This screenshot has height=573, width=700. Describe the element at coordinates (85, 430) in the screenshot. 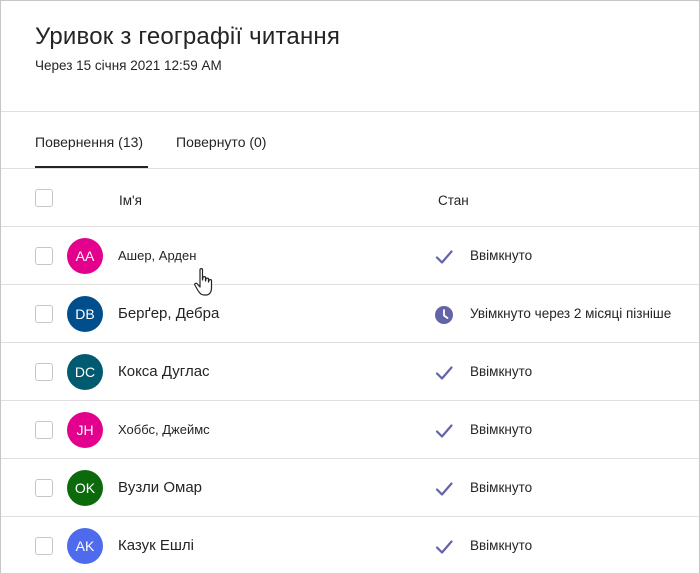

I see `avatar: JH` at that location.